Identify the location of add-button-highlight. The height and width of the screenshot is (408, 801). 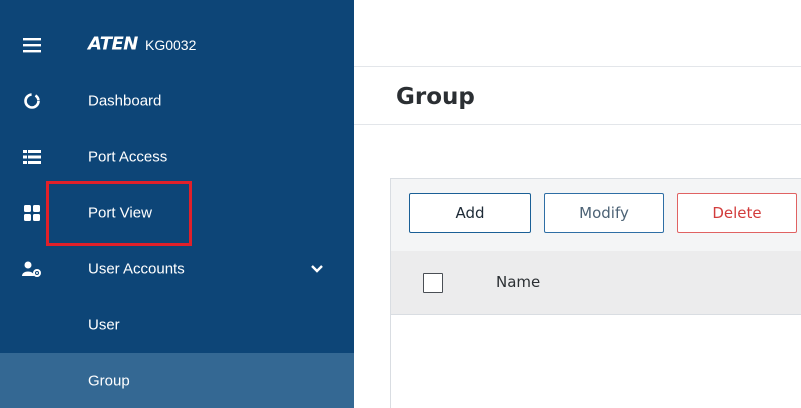
(119, 213).